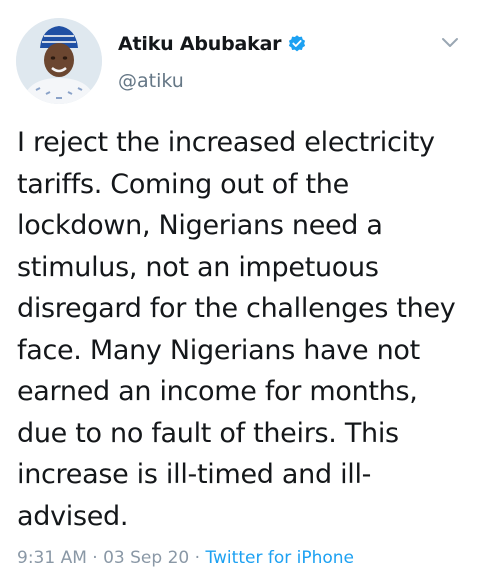  What do you see at coordinates (279, 558) in the screenshot?
I see `tweet-source-link: Twitter for iPhone` at bounding box center [279, 558].